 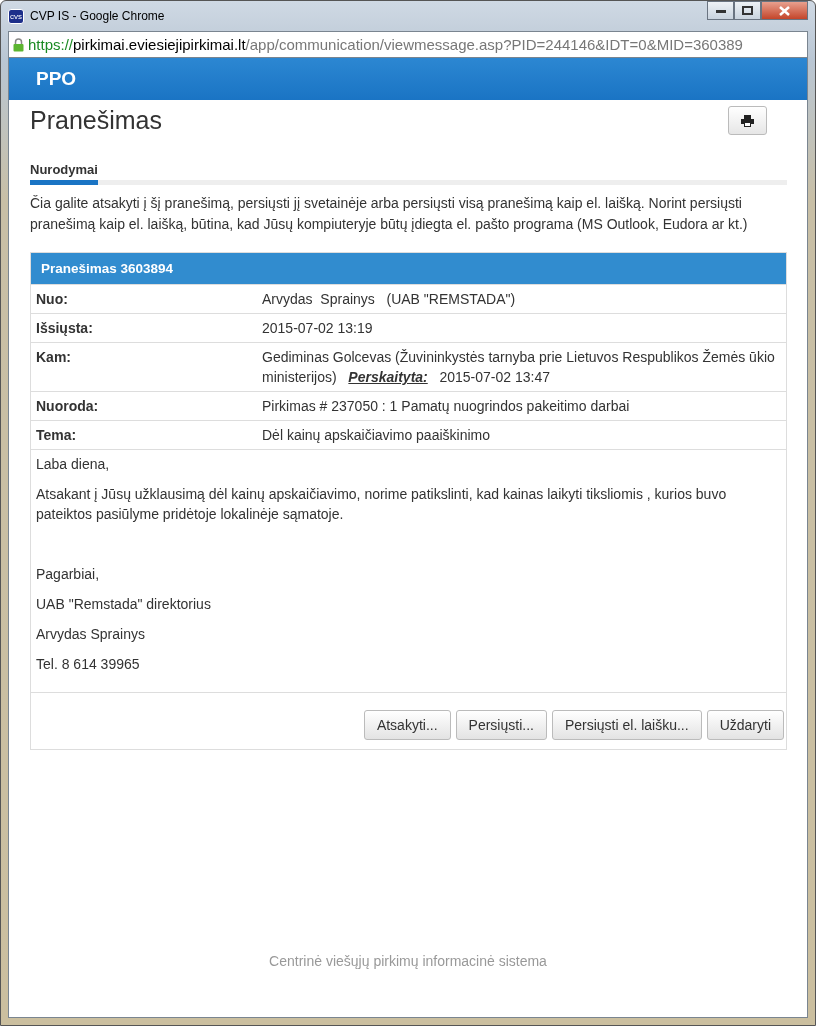 I want to click on instructions-text: Čia galite atsakyti į šį pranešimą, persiųsti jį svetainėje arba persiųsti visą pranešimą kaip el. laišką. Norint persiųsti pranešimą kaip el. laišką, būtina, kad Jūsų kompiuteryje būtų įdiegta el. pašto programa (MS Outlook, Eudora ar kt.), so click(x=389, y=214).